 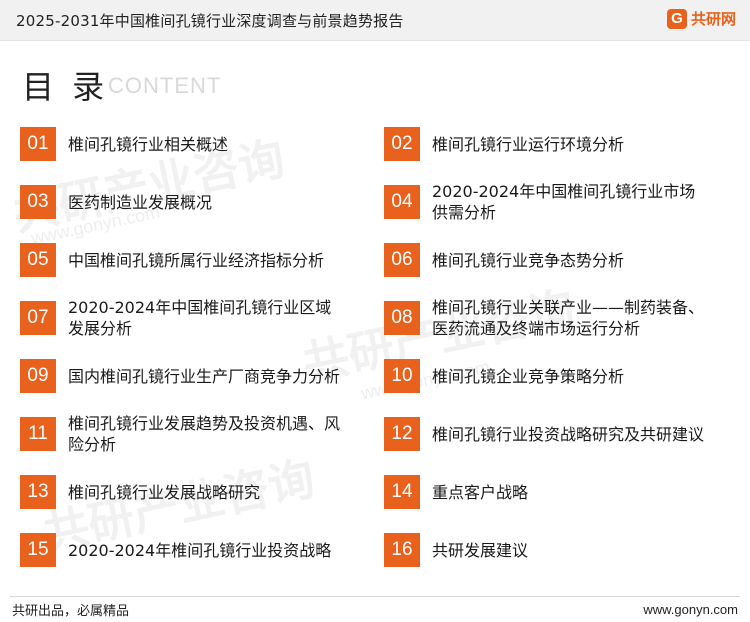 What do you see at coordinates (140, 202) in the screenshot?
I see `toc-title: 医药制造业发展概况` at bounding box center [140, 202].